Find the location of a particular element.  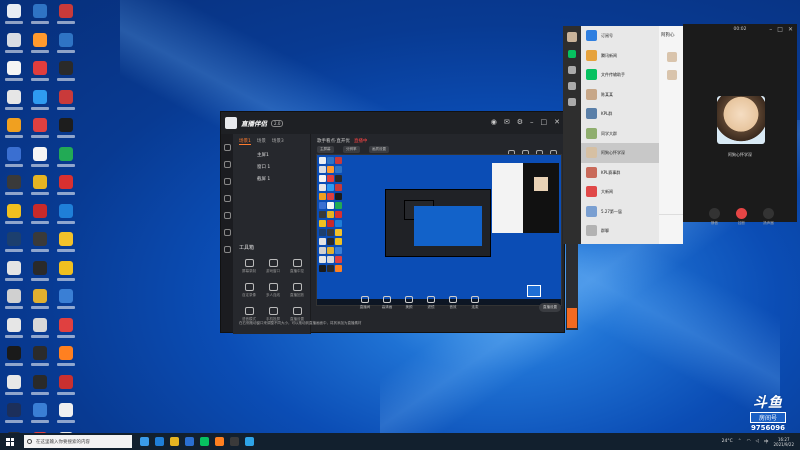

nav-live-icon is located at coordinates (227, 164).